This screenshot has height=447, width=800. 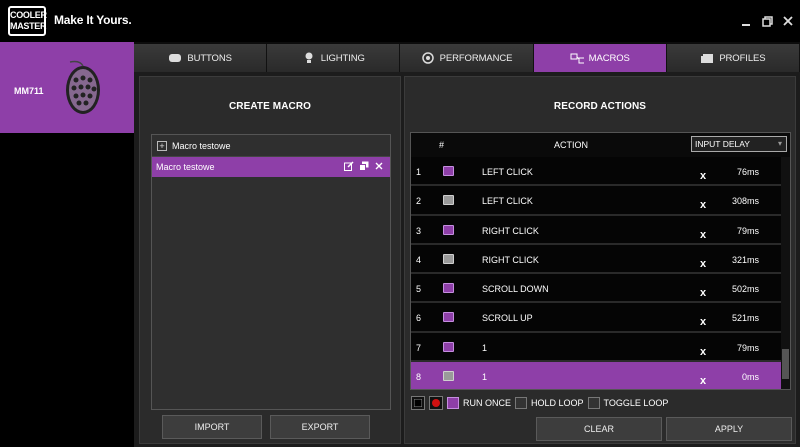 I want to click on device-name: MM711, so click(x=29, y=91).